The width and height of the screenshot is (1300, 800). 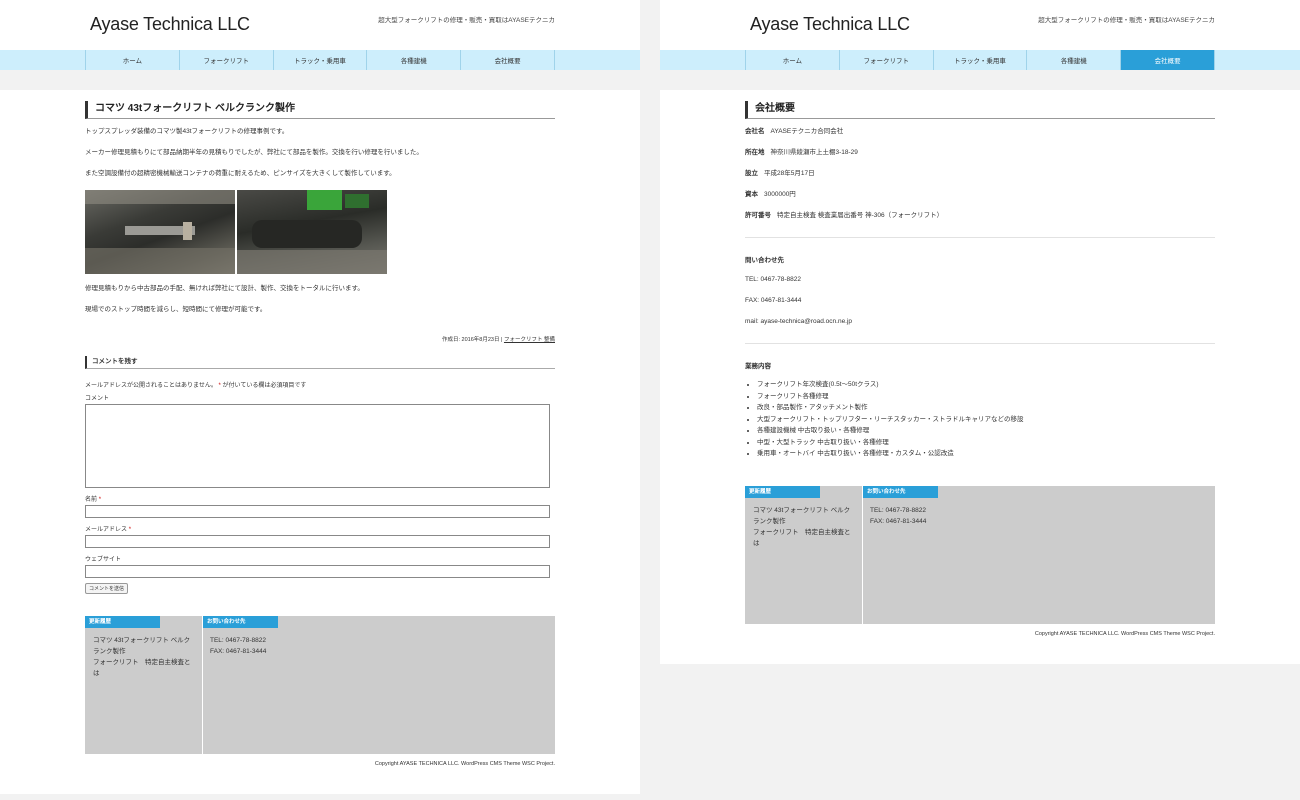 I want to click on comment-label: コメント, so click(x=97, y=399).